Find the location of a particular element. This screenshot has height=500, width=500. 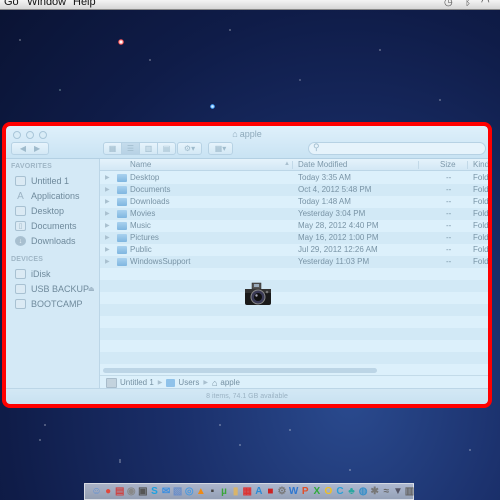

messenger-icon: ♣ is located at coordinates (351, 491).